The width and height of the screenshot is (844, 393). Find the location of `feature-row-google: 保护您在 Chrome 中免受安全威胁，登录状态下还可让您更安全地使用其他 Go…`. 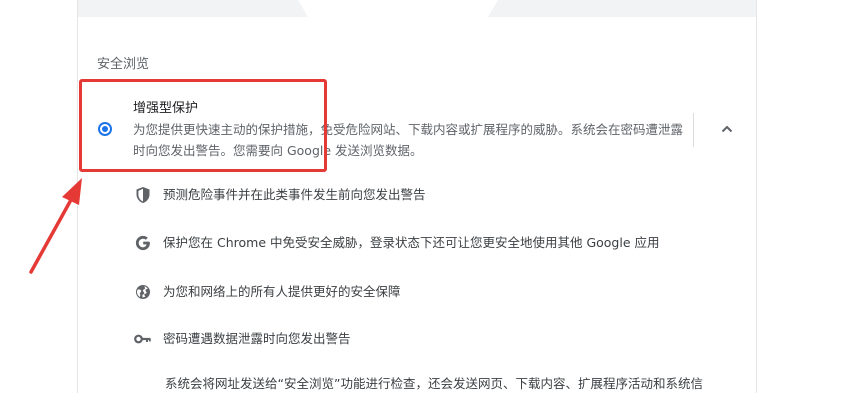

feature-row-google: 保护您在 Chrome 中免受安全威胁，登录状态下还可让您更安全地使用其他 Go… is located at coordinates (396, 243).